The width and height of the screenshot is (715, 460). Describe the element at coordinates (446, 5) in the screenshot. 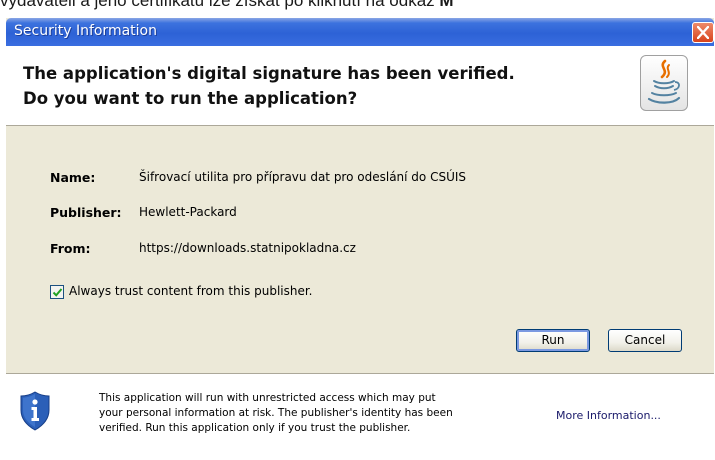

I see `background-text-bold: M` at that location.